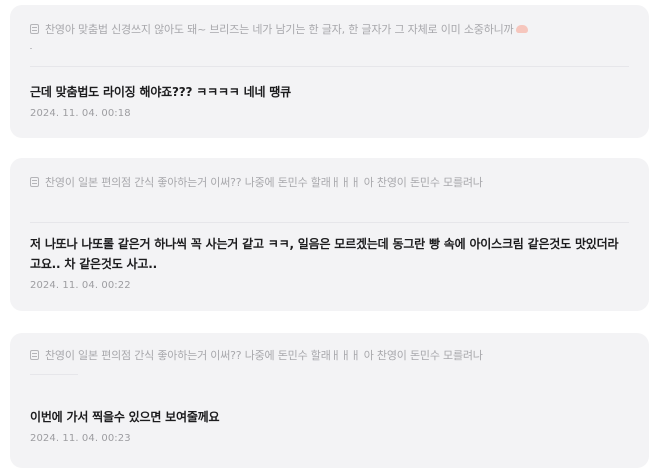  Describe the element at coordinates (80, 438) in the screenshot. I see `comment-timestamp: 2024. 11. 04. 00:23` at that location.